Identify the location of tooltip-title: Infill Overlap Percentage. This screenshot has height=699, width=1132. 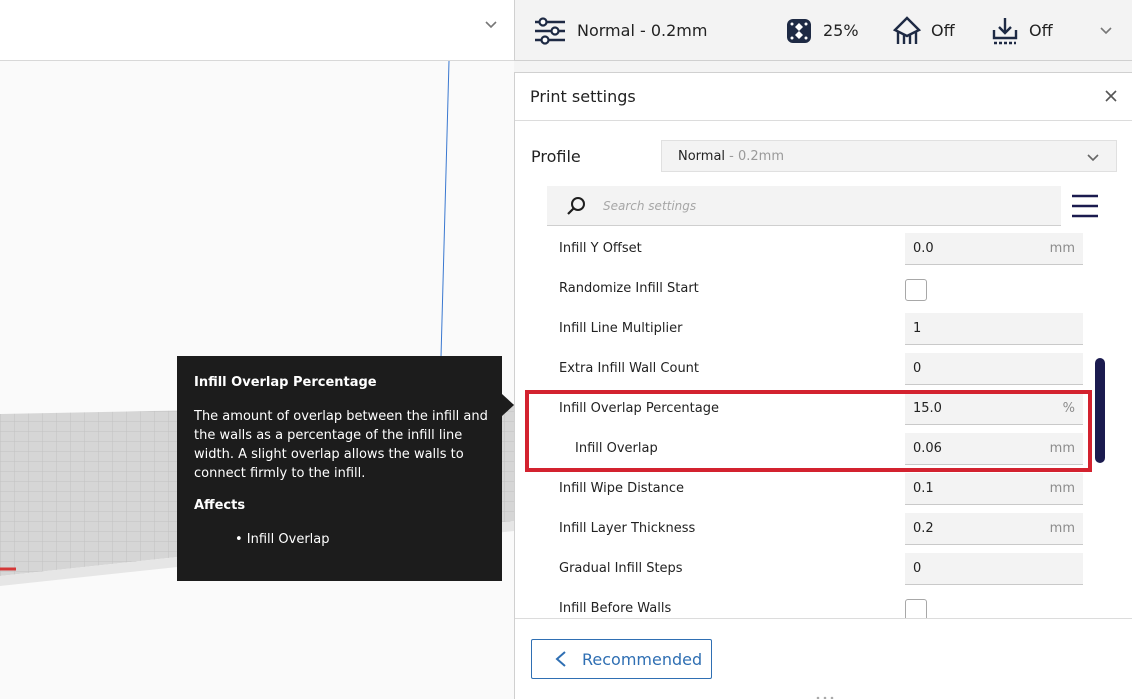
(285, 382).